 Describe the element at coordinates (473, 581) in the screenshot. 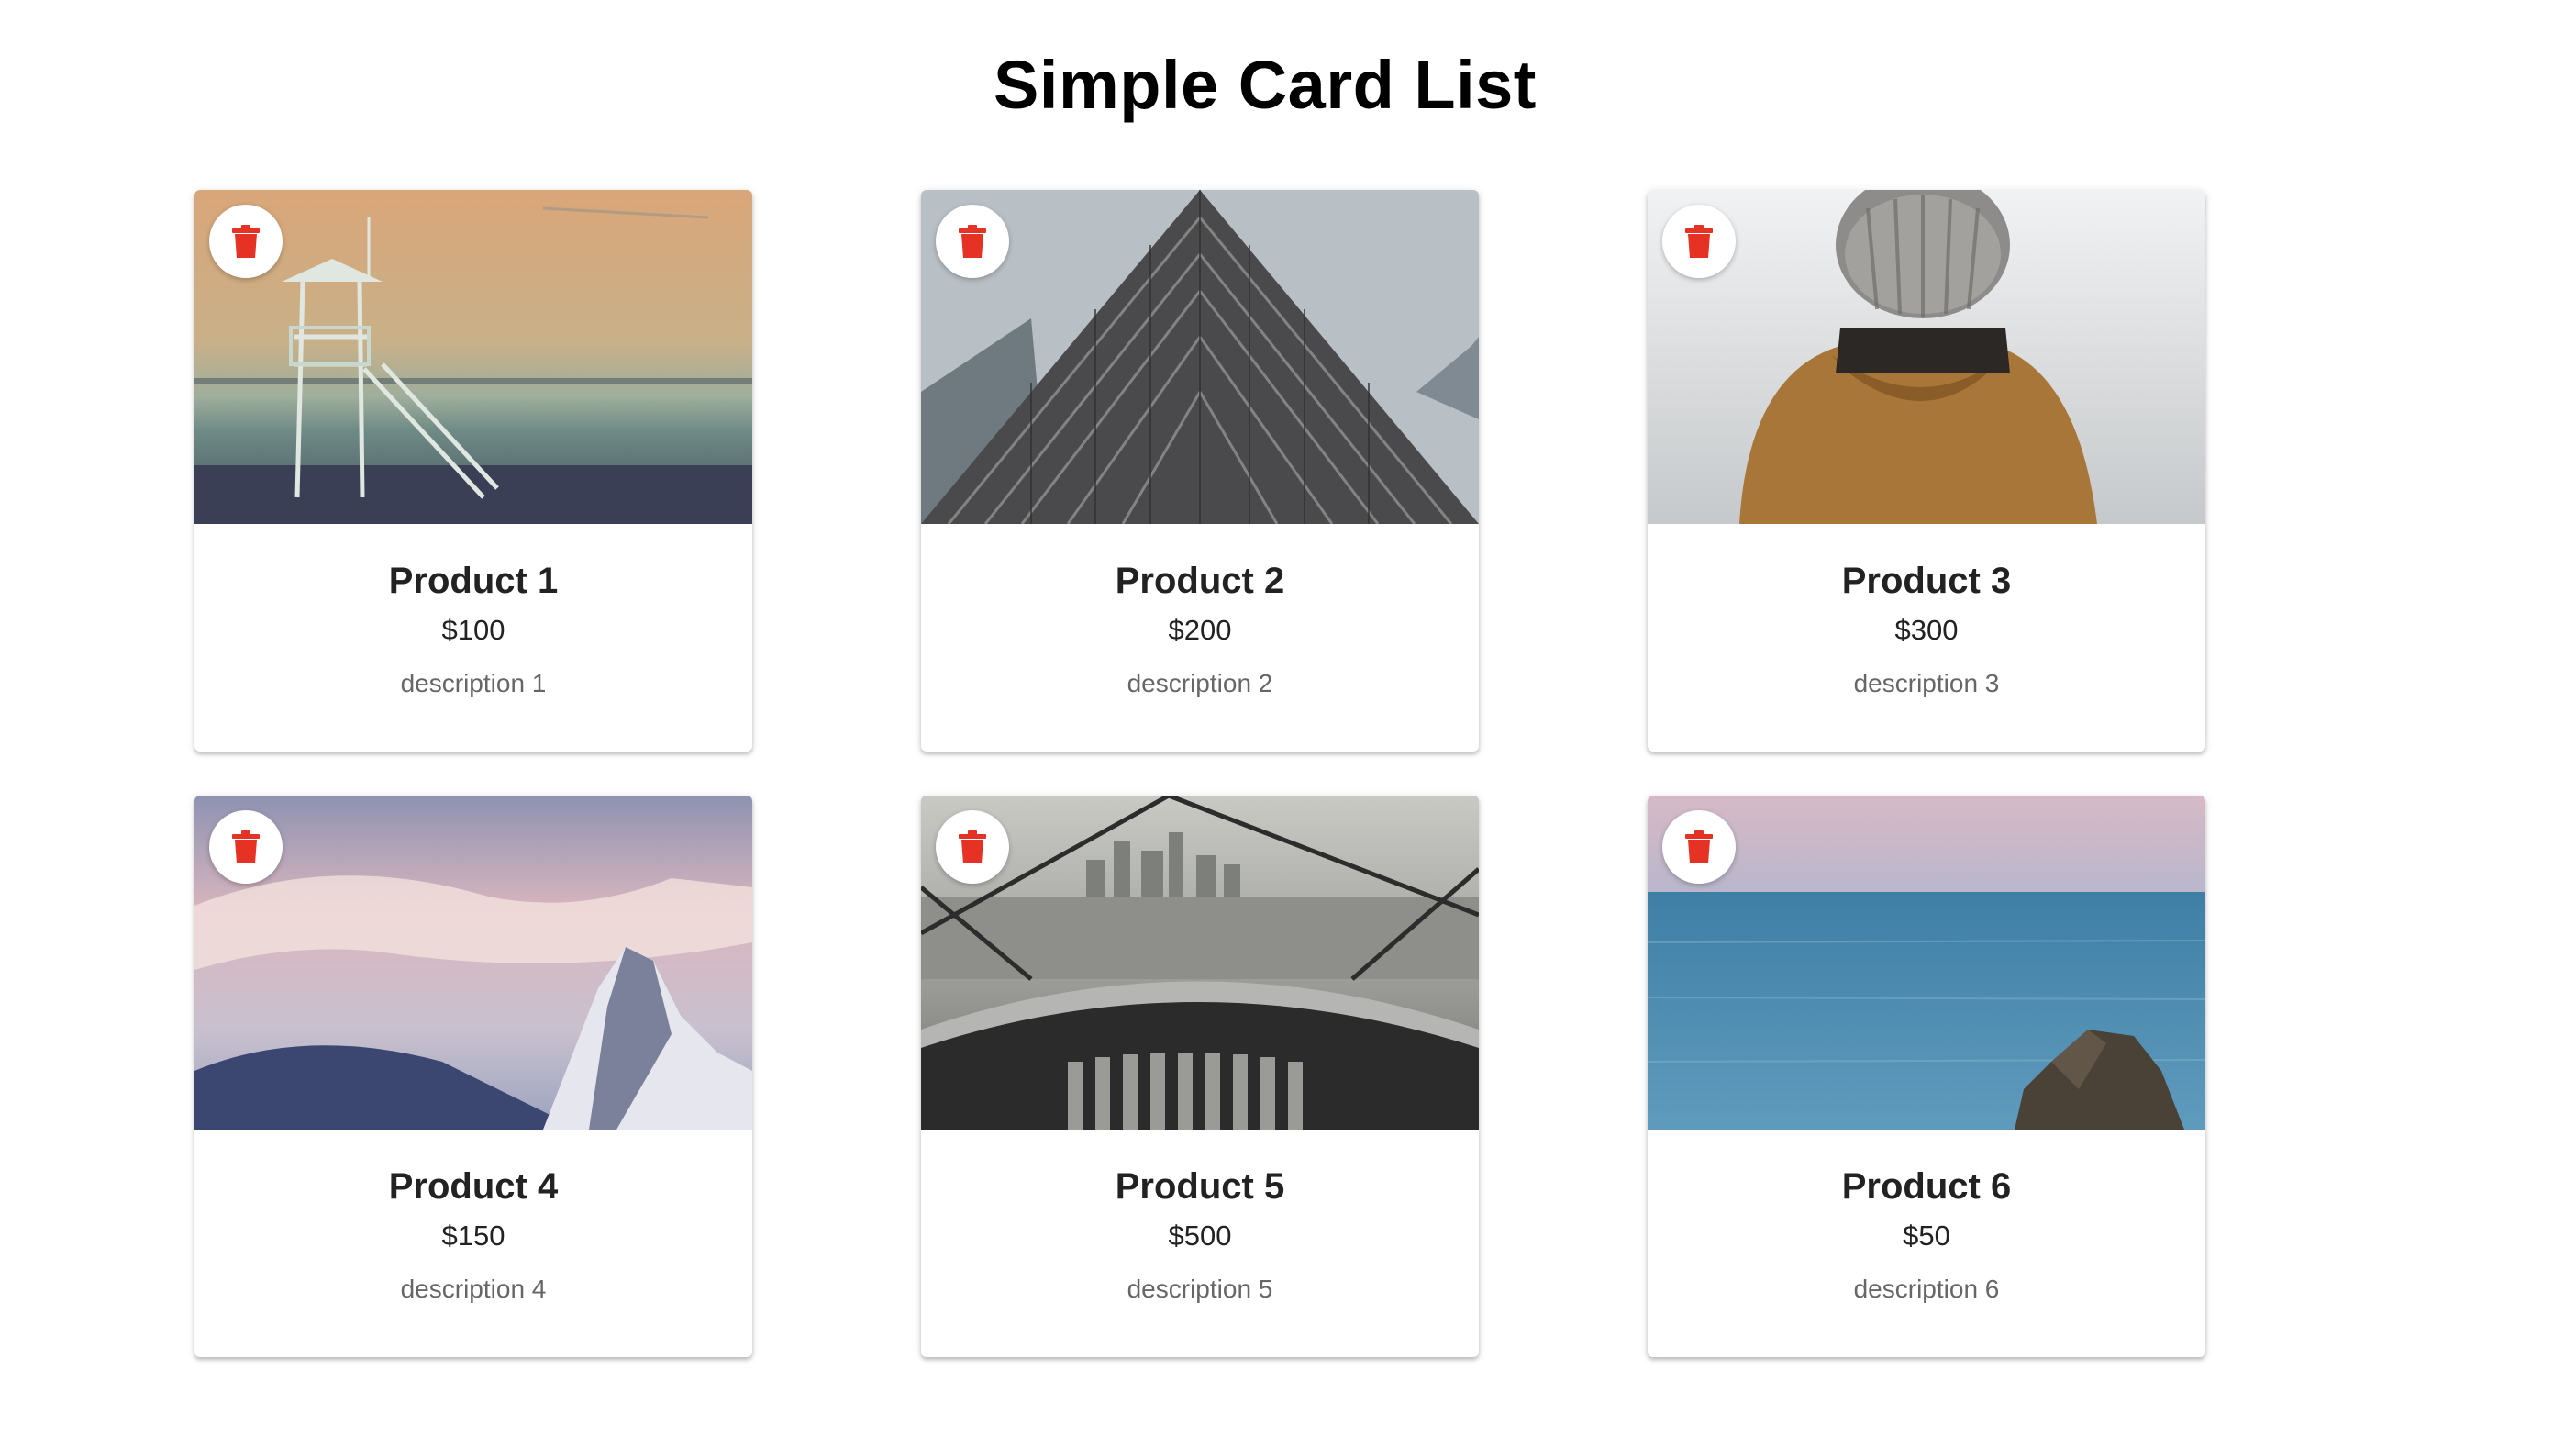

I see `product-title: Product 1` at that location.